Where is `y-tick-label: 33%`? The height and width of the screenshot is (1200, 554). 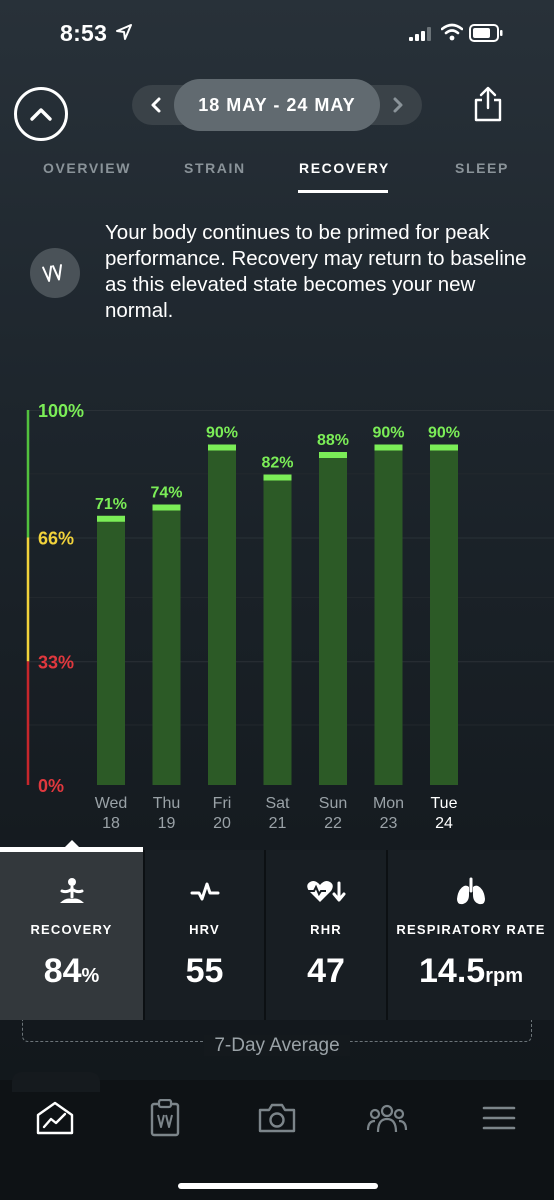
y-tick-label: 33% is located at coordinates (56, 662).